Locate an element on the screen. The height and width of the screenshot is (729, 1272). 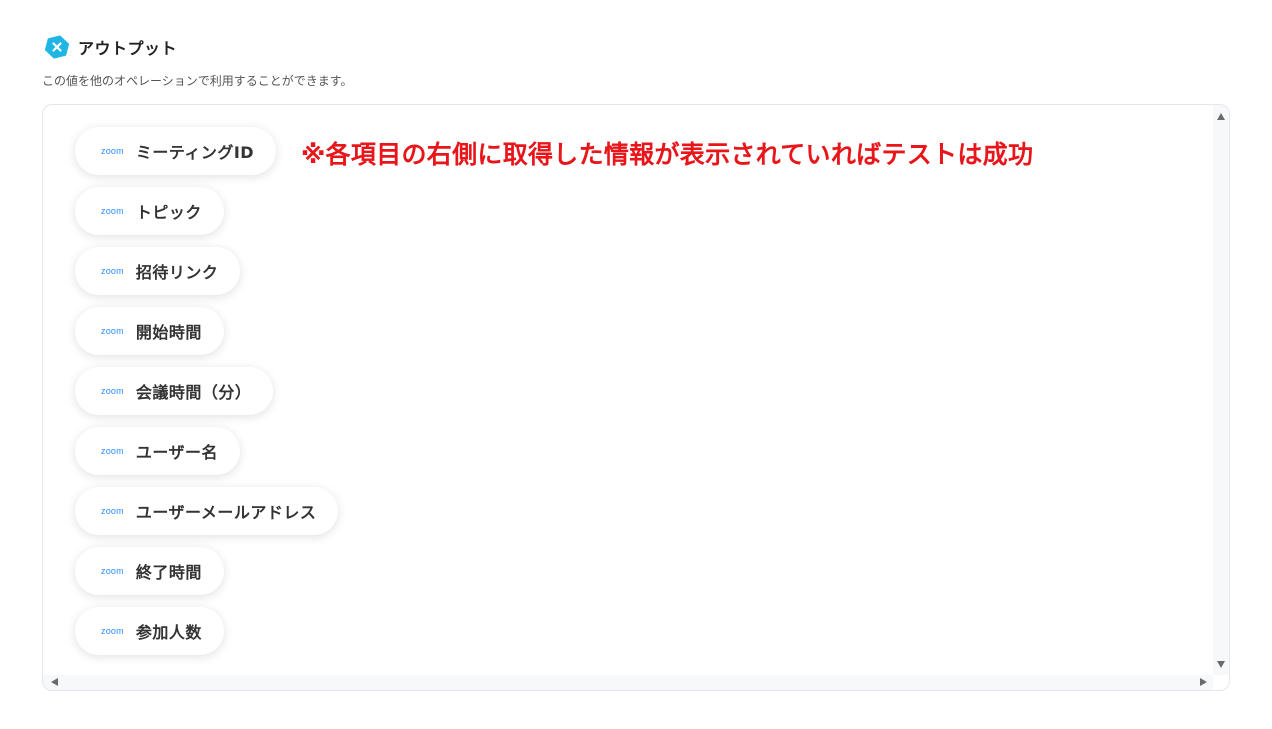
annotation-note: ※各項目の右側に取得した情報が表示されていればテストは成功 is located at coordinates (667, 154).